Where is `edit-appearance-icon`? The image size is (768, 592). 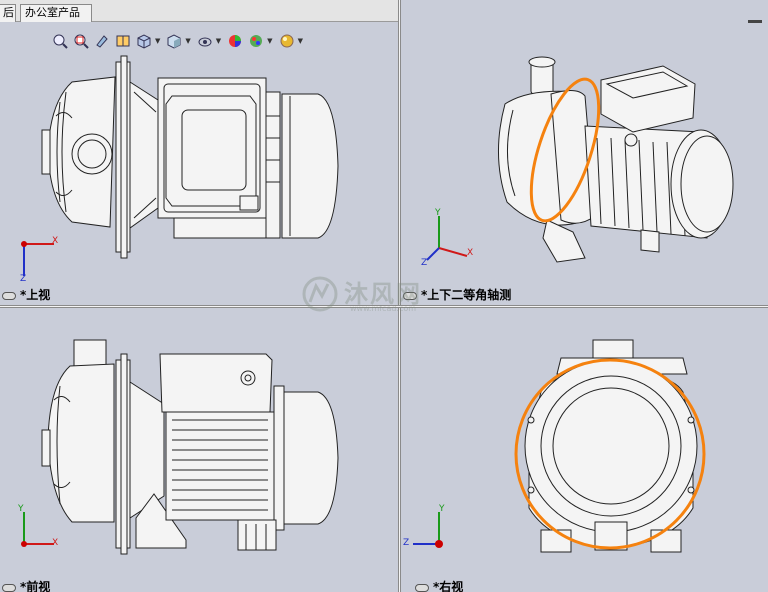 edit-appearance-icon is located at coordinates (235, 41).